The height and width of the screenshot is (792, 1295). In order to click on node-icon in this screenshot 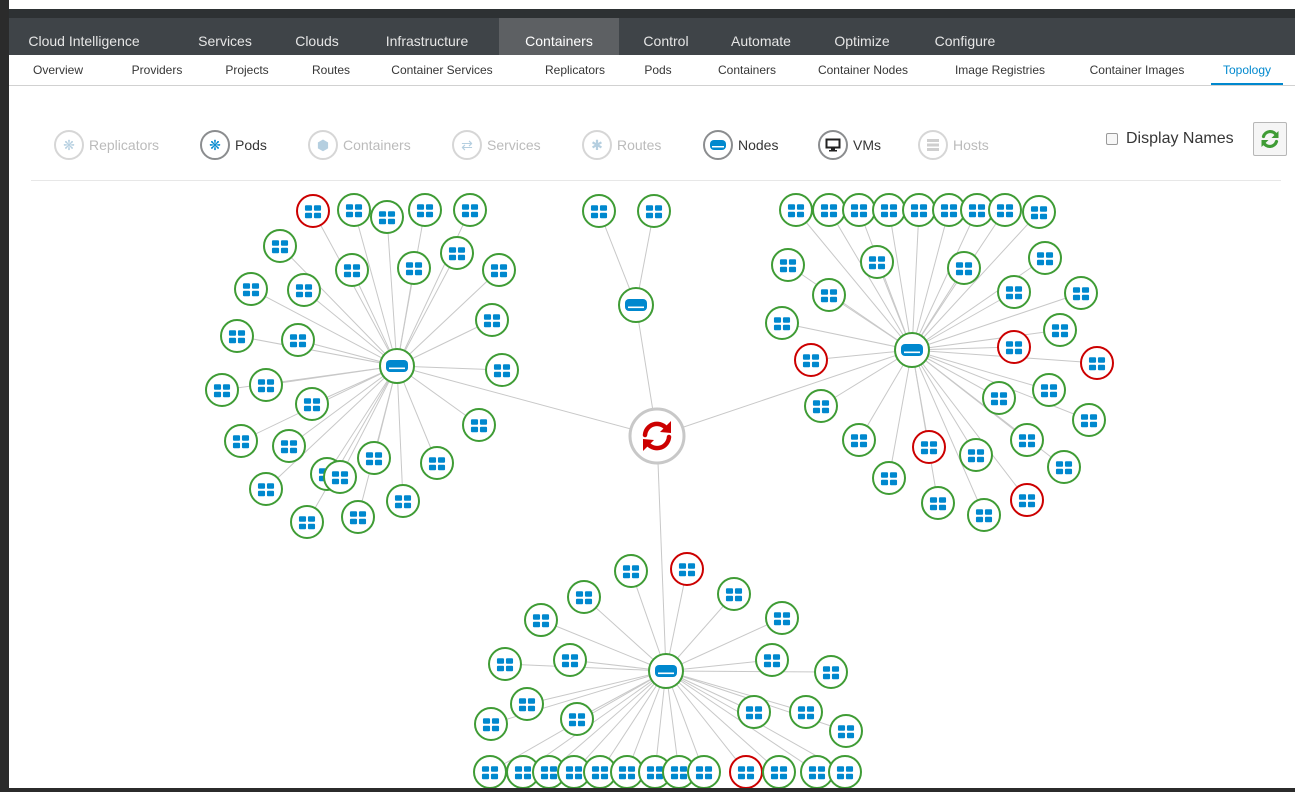, I will do `click(636, 305)`.